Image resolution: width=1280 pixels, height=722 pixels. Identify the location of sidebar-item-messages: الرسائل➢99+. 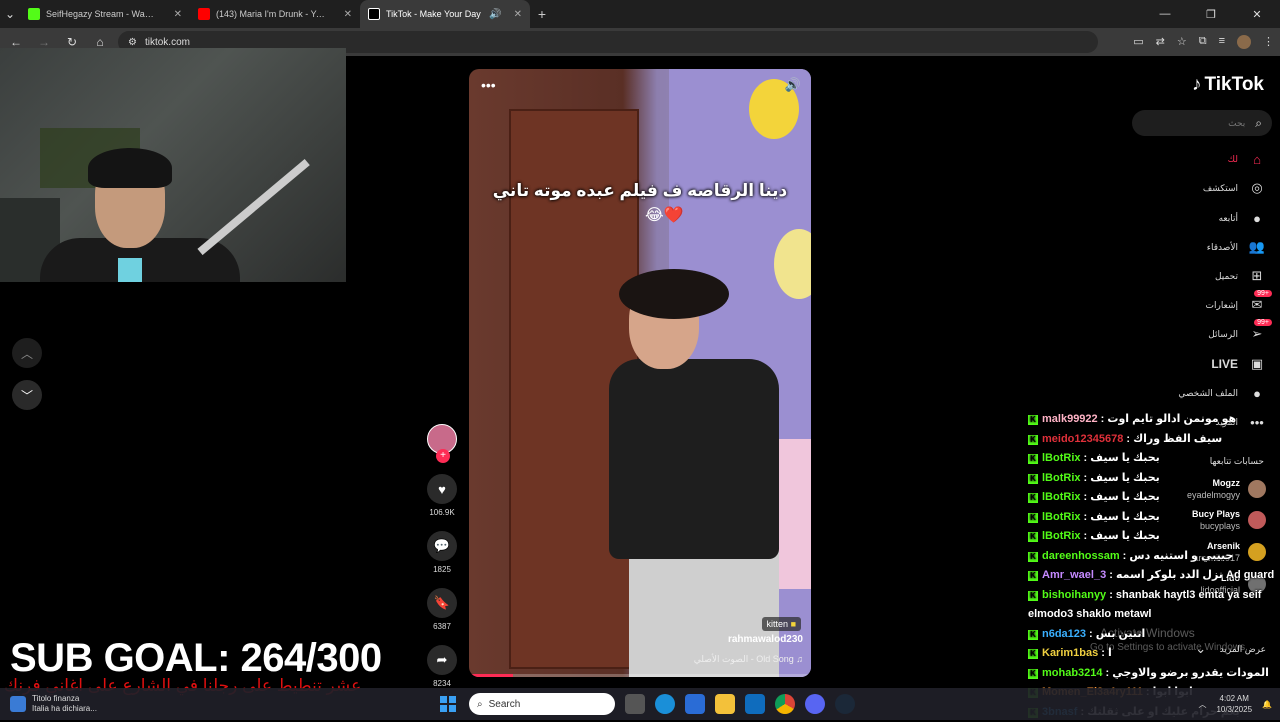
(1237, 334).